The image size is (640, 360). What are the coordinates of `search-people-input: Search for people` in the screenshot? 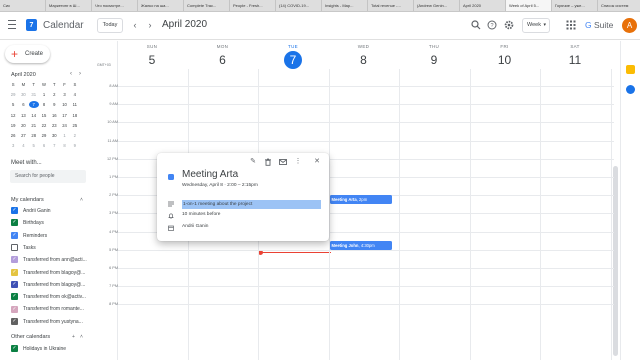 It's located at (48, 176).